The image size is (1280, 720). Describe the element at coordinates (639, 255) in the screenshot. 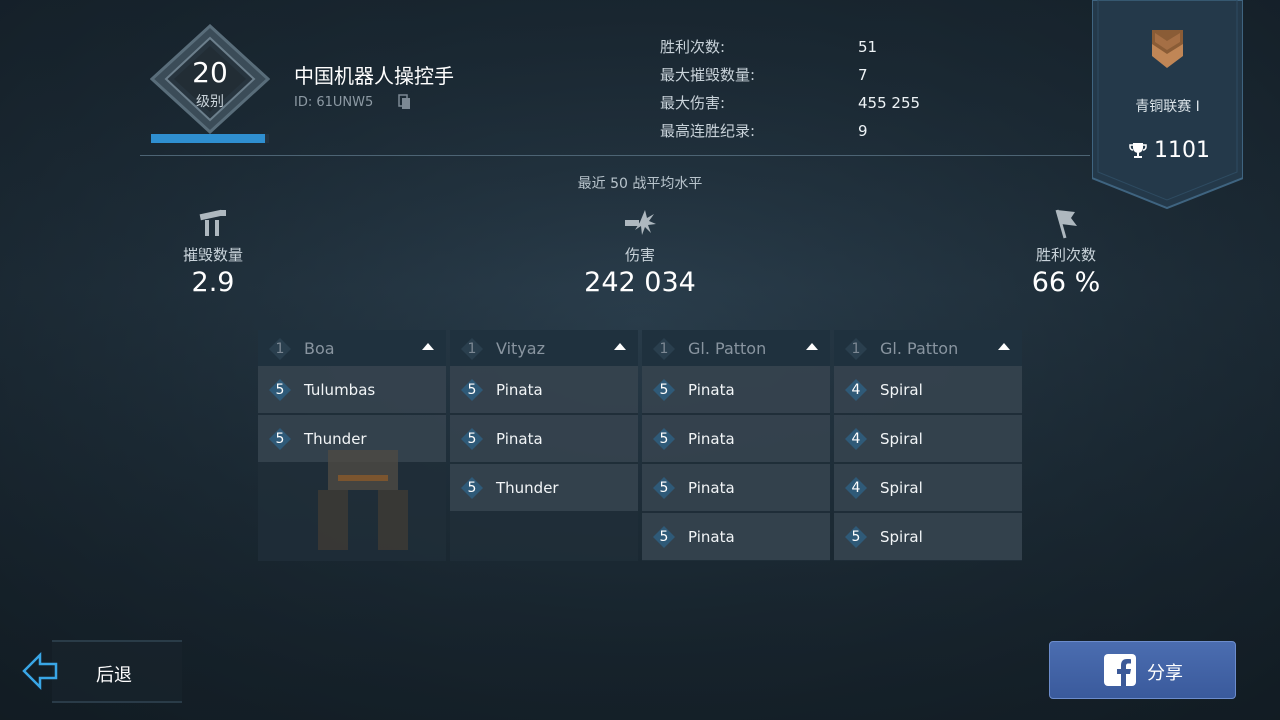

I see `avg-damage-label: 伤害` at that location.